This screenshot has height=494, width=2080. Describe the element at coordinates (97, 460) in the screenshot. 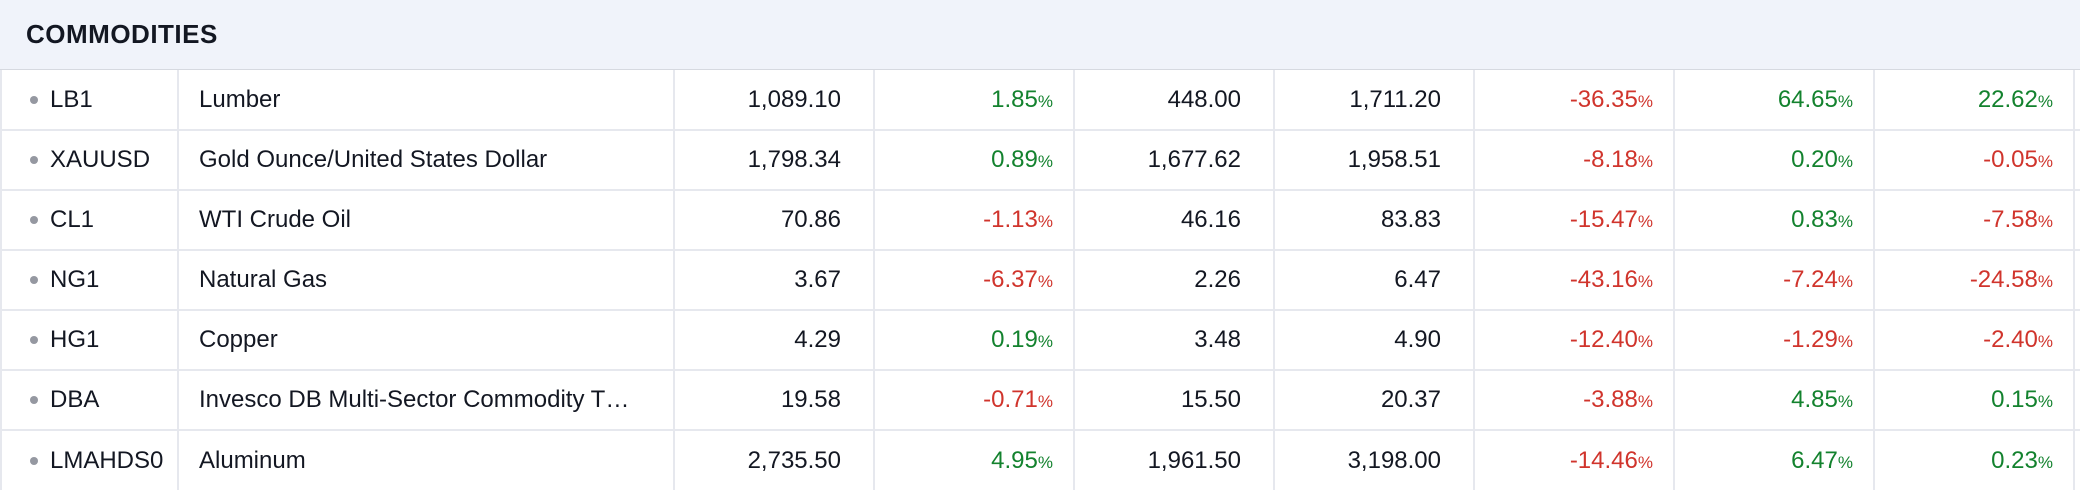

I see `symbol-link: LMAHDS0` at that location.